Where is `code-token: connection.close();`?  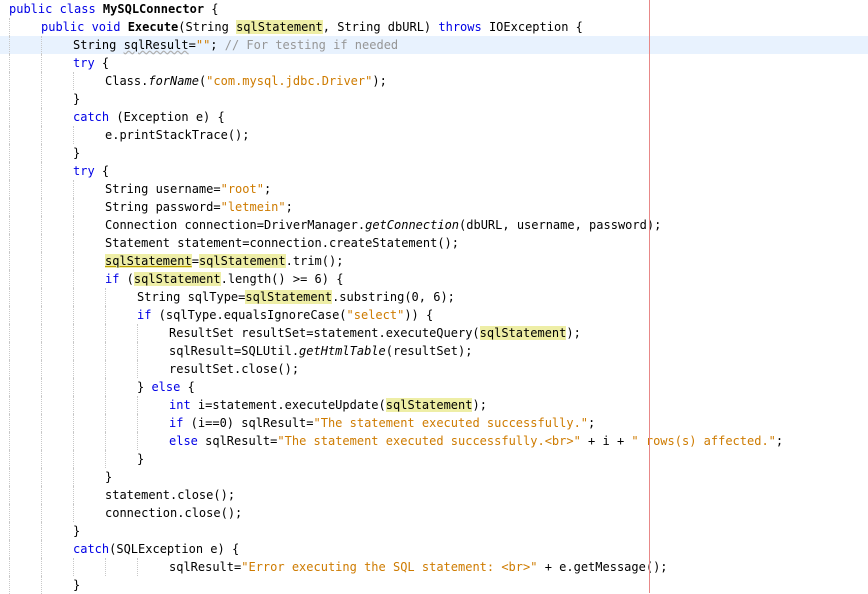
code-token: connection.close(); is located at coordinates (174, 513).